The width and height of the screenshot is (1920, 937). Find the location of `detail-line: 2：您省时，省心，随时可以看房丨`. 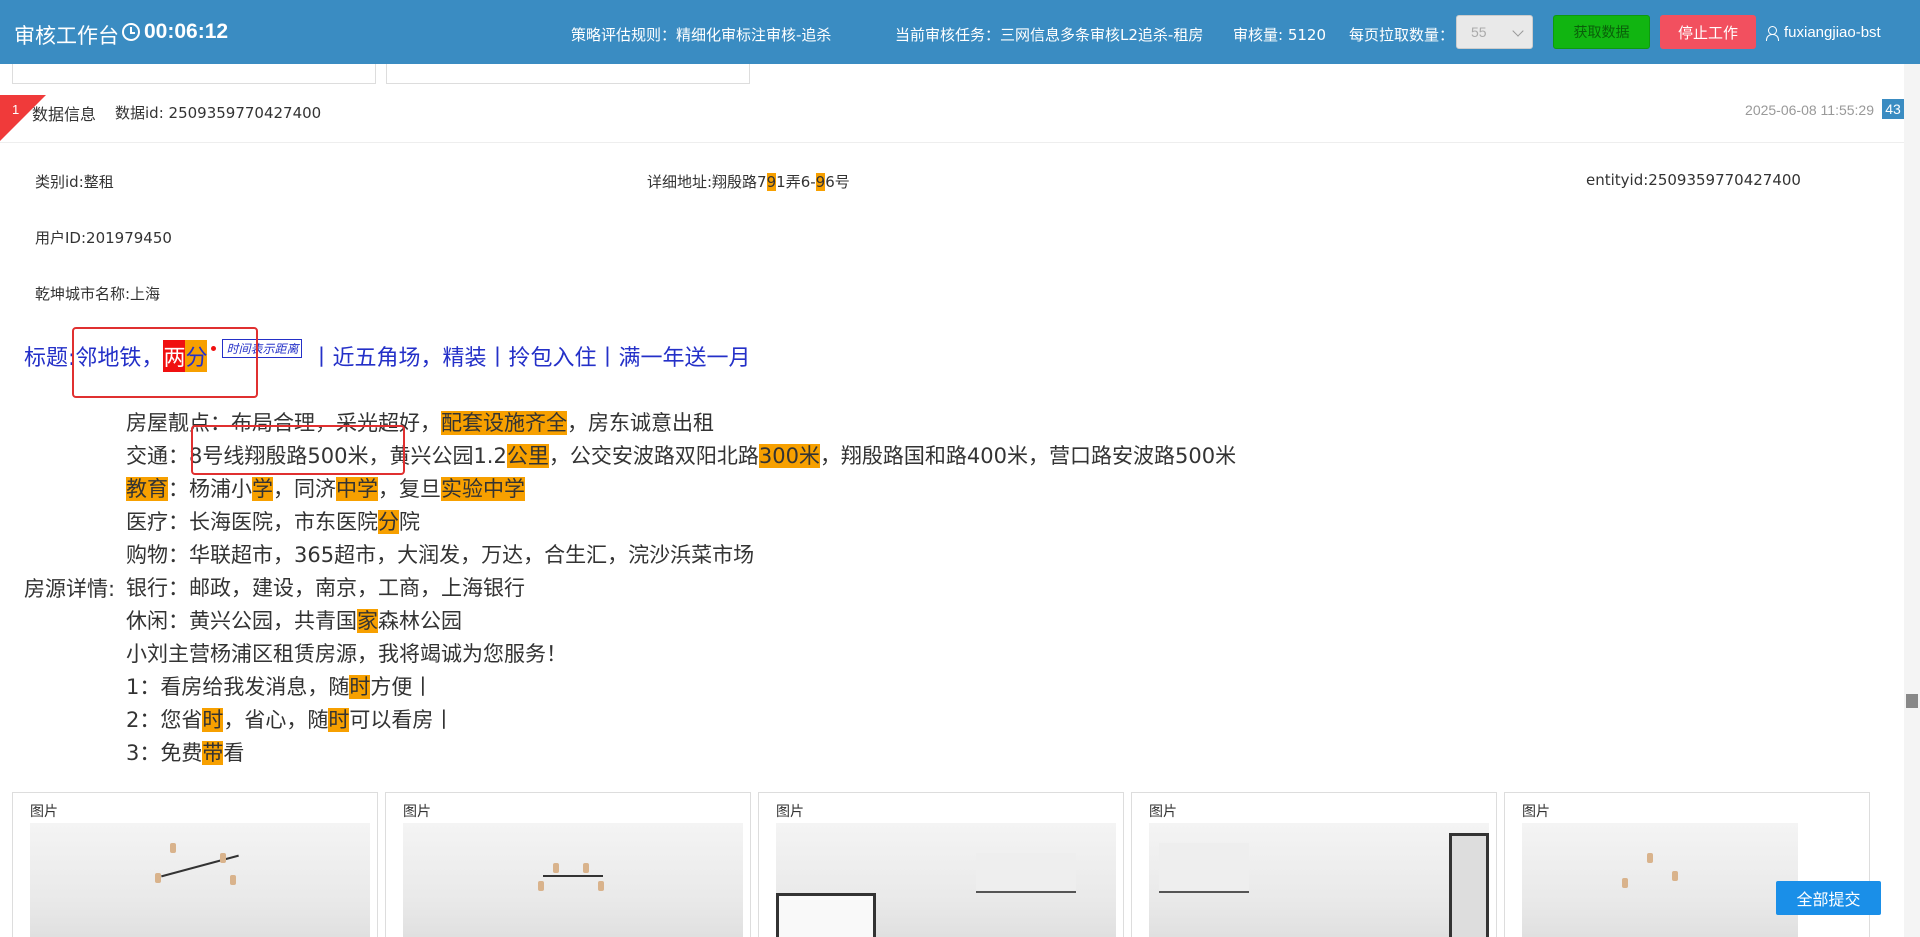

detail-line: 2：您省时，省心，随时可以看房丨 is located at coordinates (290, 720).